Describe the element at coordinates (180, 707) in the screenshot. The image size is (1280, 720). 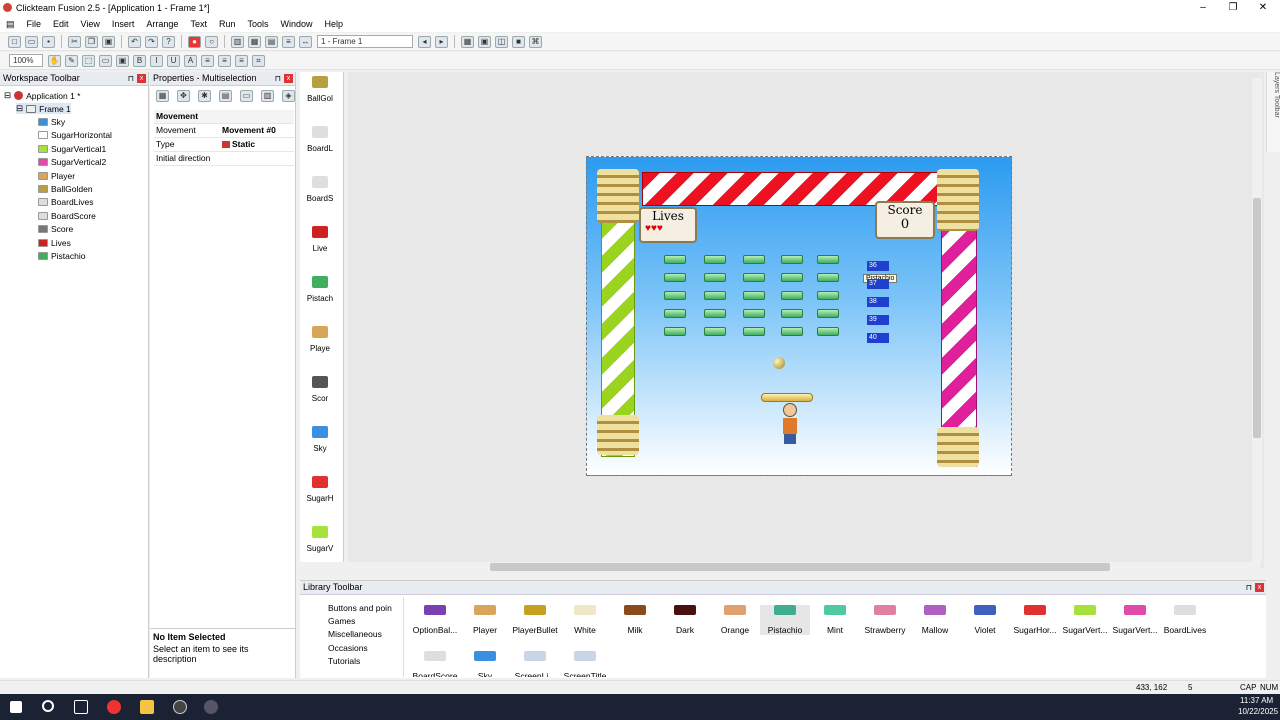
I see `obs-icon` at that location.